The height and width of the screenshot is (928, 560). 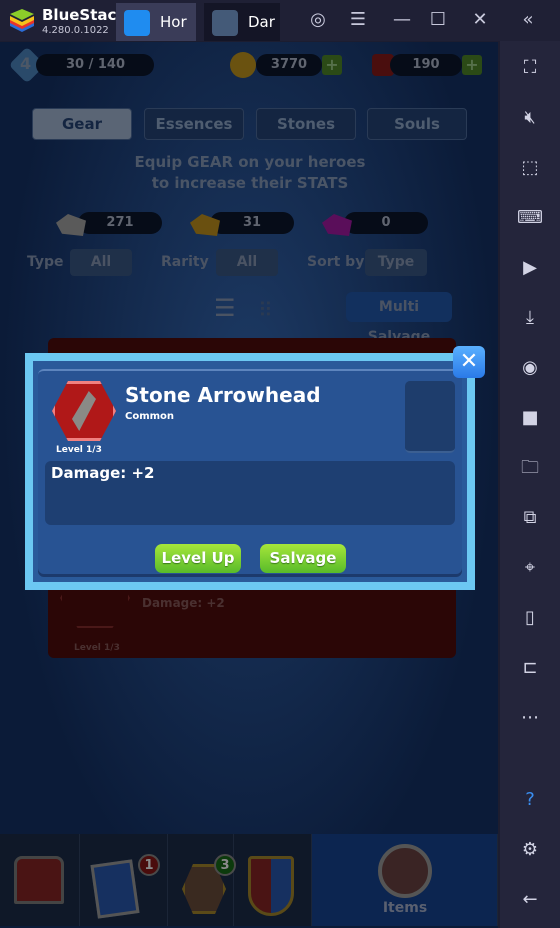 I want to click on xp-bar: 30 / 140, so click(x=95, y=65).